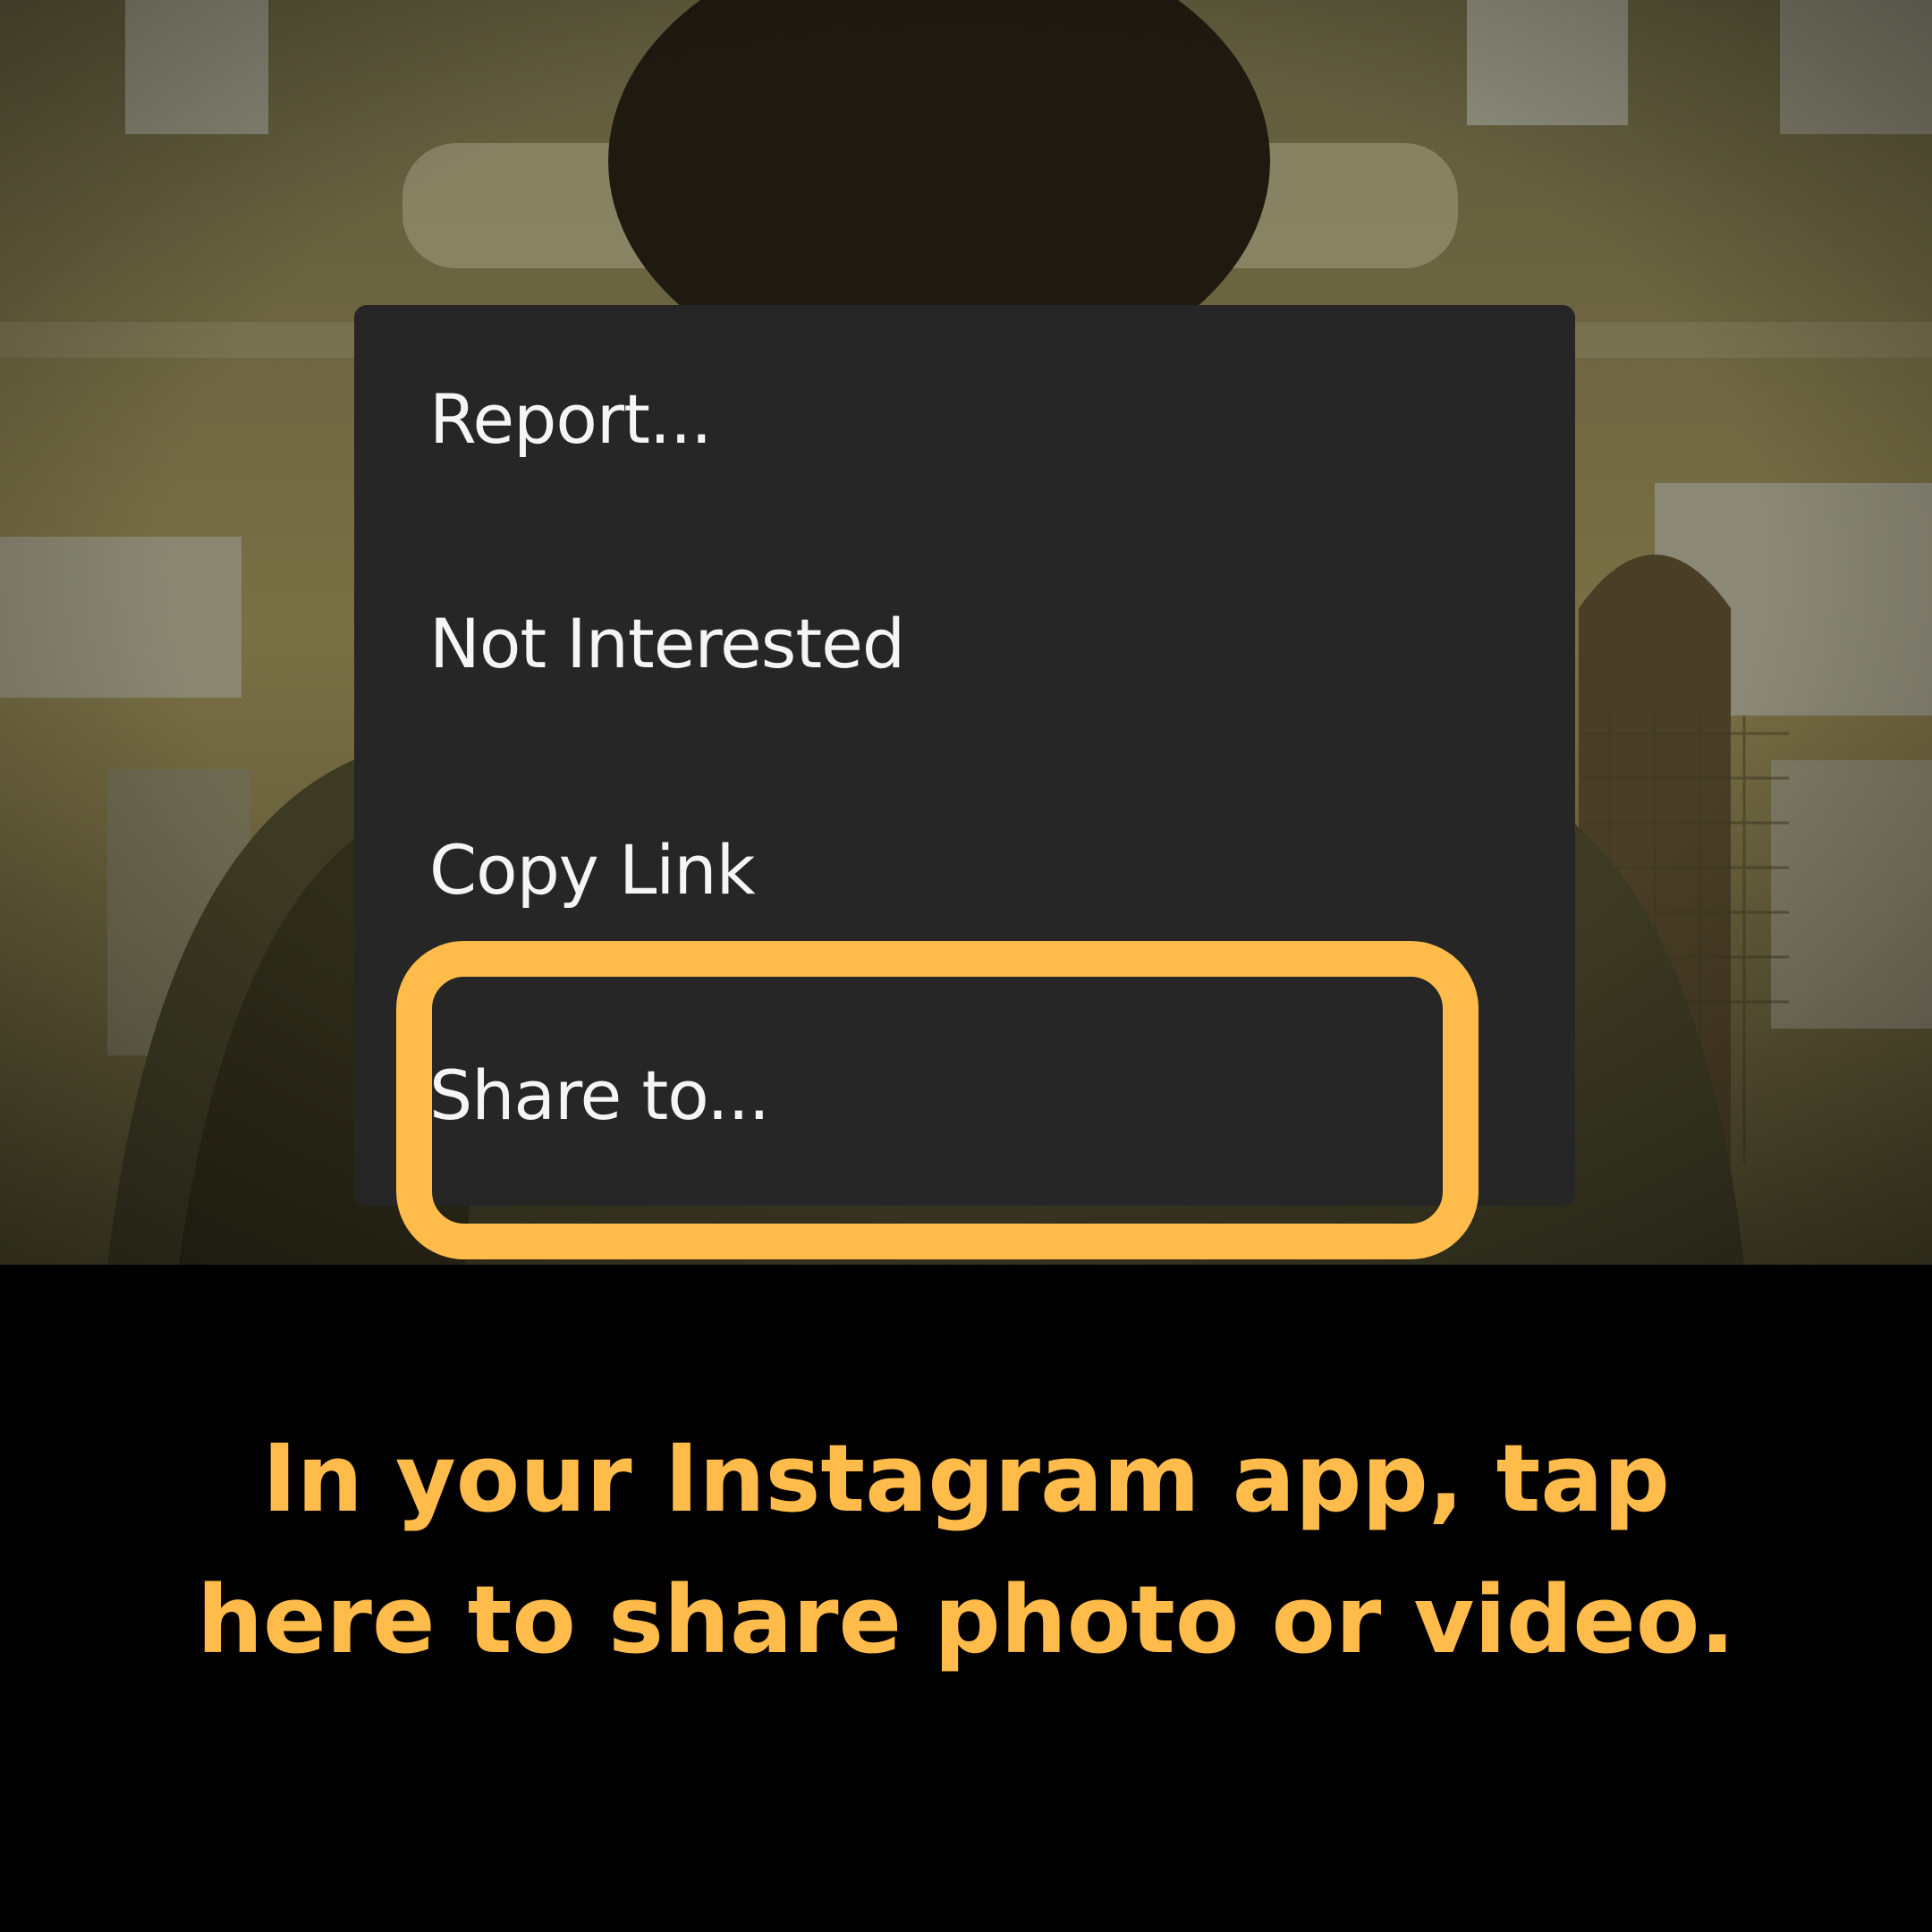 This screenshot has height=1932, width=1932. What do you see at coordinates (966, 1619) in the screenshot?
I see `caption-line-2: here to share photo or video.` at bounding box center [966, 1619].